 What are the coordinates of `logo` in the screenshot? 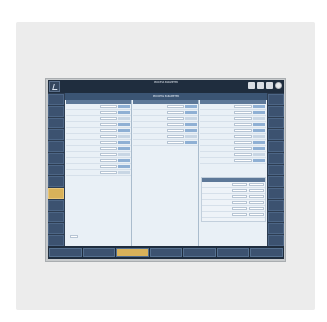 It's located at (54, 86).